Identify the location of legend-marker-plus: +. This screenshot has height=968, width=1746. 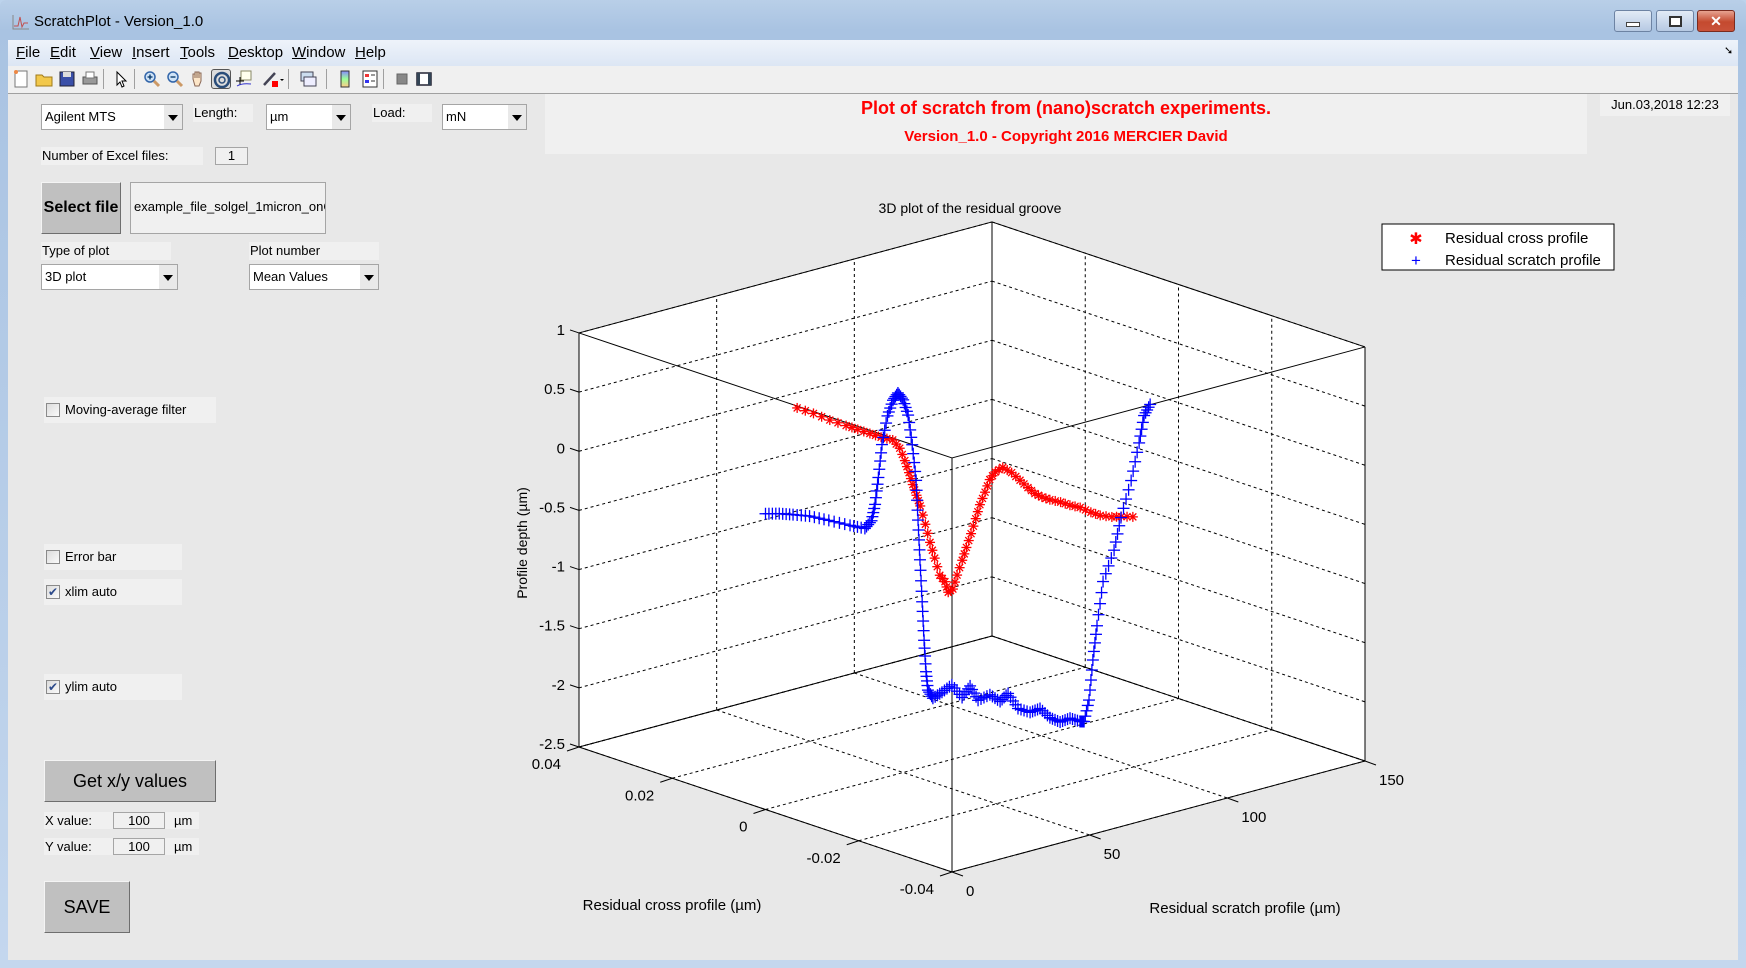
(1416, 260).